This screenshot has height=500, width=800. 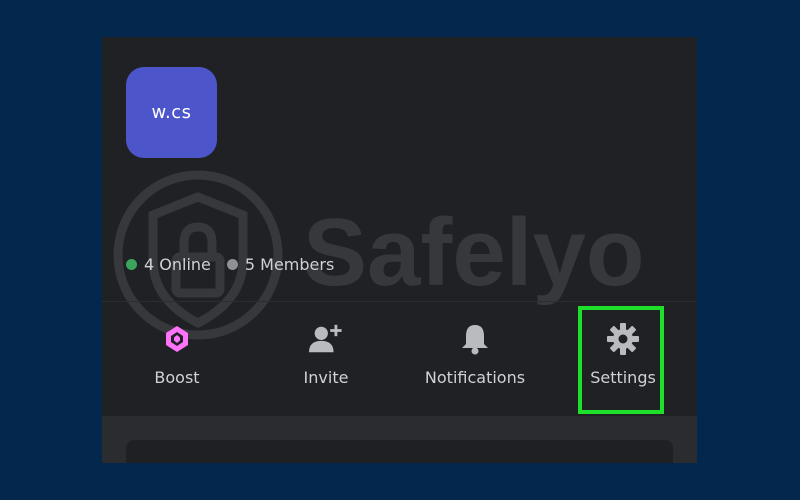 I want to click on boost-button: Boost, so click(x=177, y=354).